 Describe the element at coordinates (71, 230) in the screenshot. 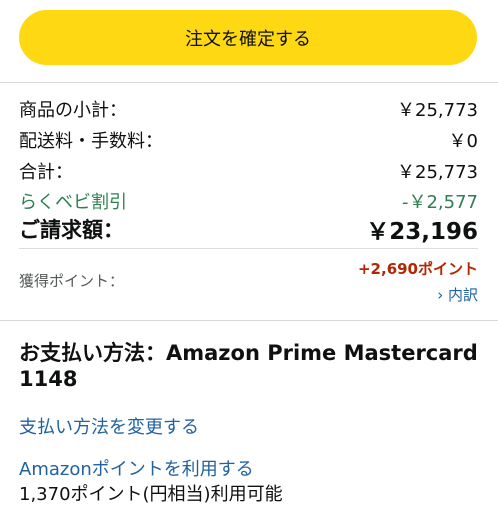

I see `order-total-label: ご請求額：` at that location.